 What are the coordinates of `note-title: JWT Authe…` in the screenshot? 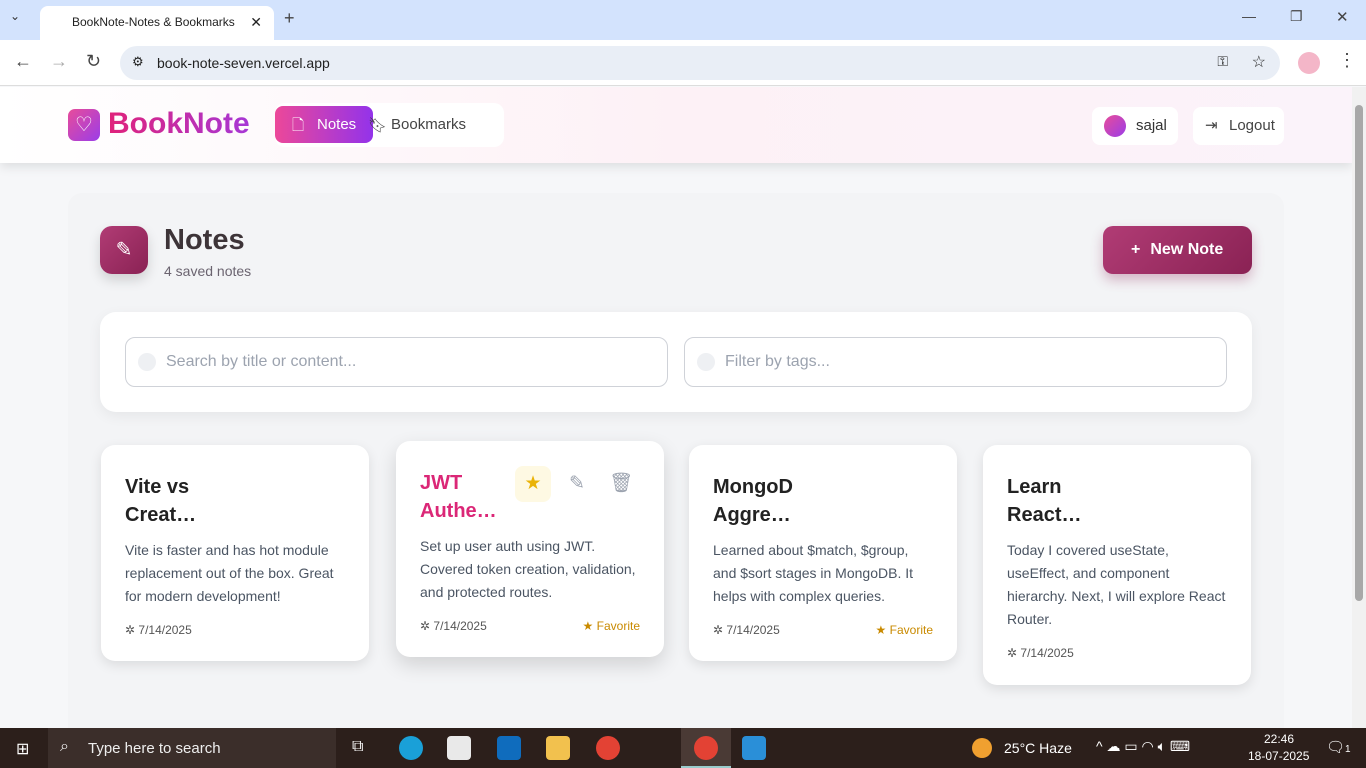 It's located at (458, 497).